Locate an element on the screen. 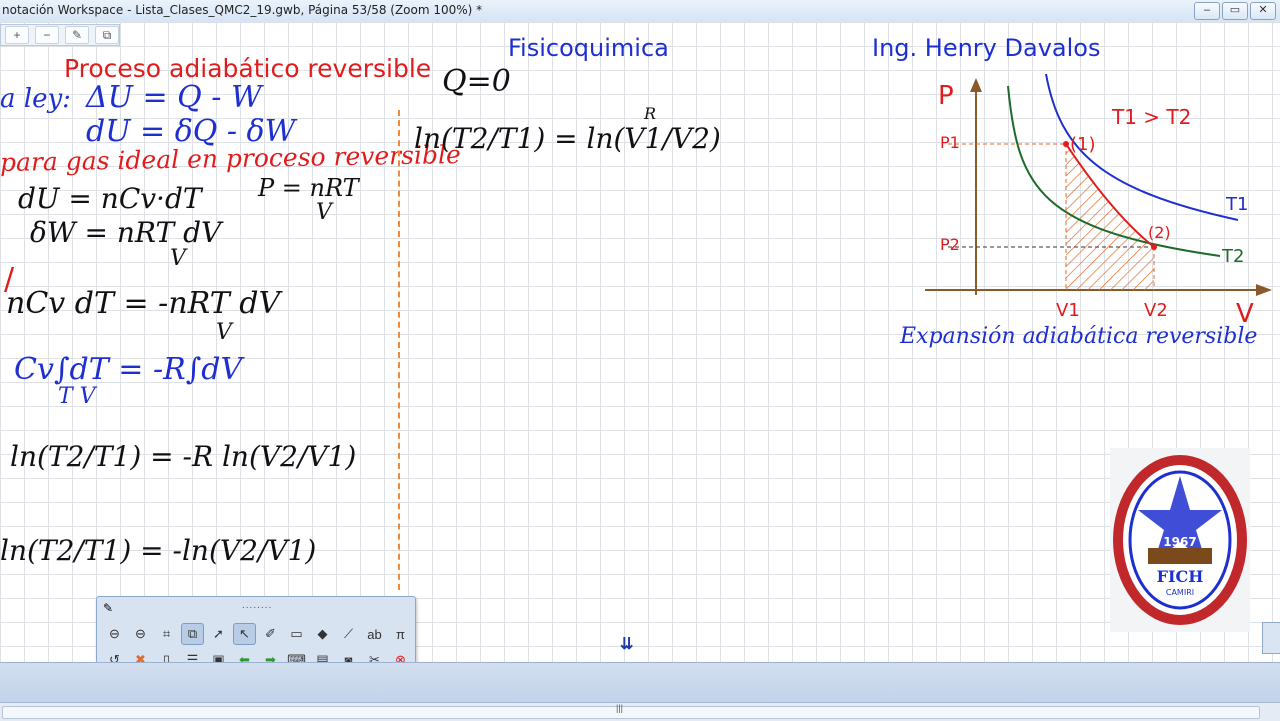 This screenshot has width=1280, height=721. eq-dw-den: V is located at coordinates (178, 258).